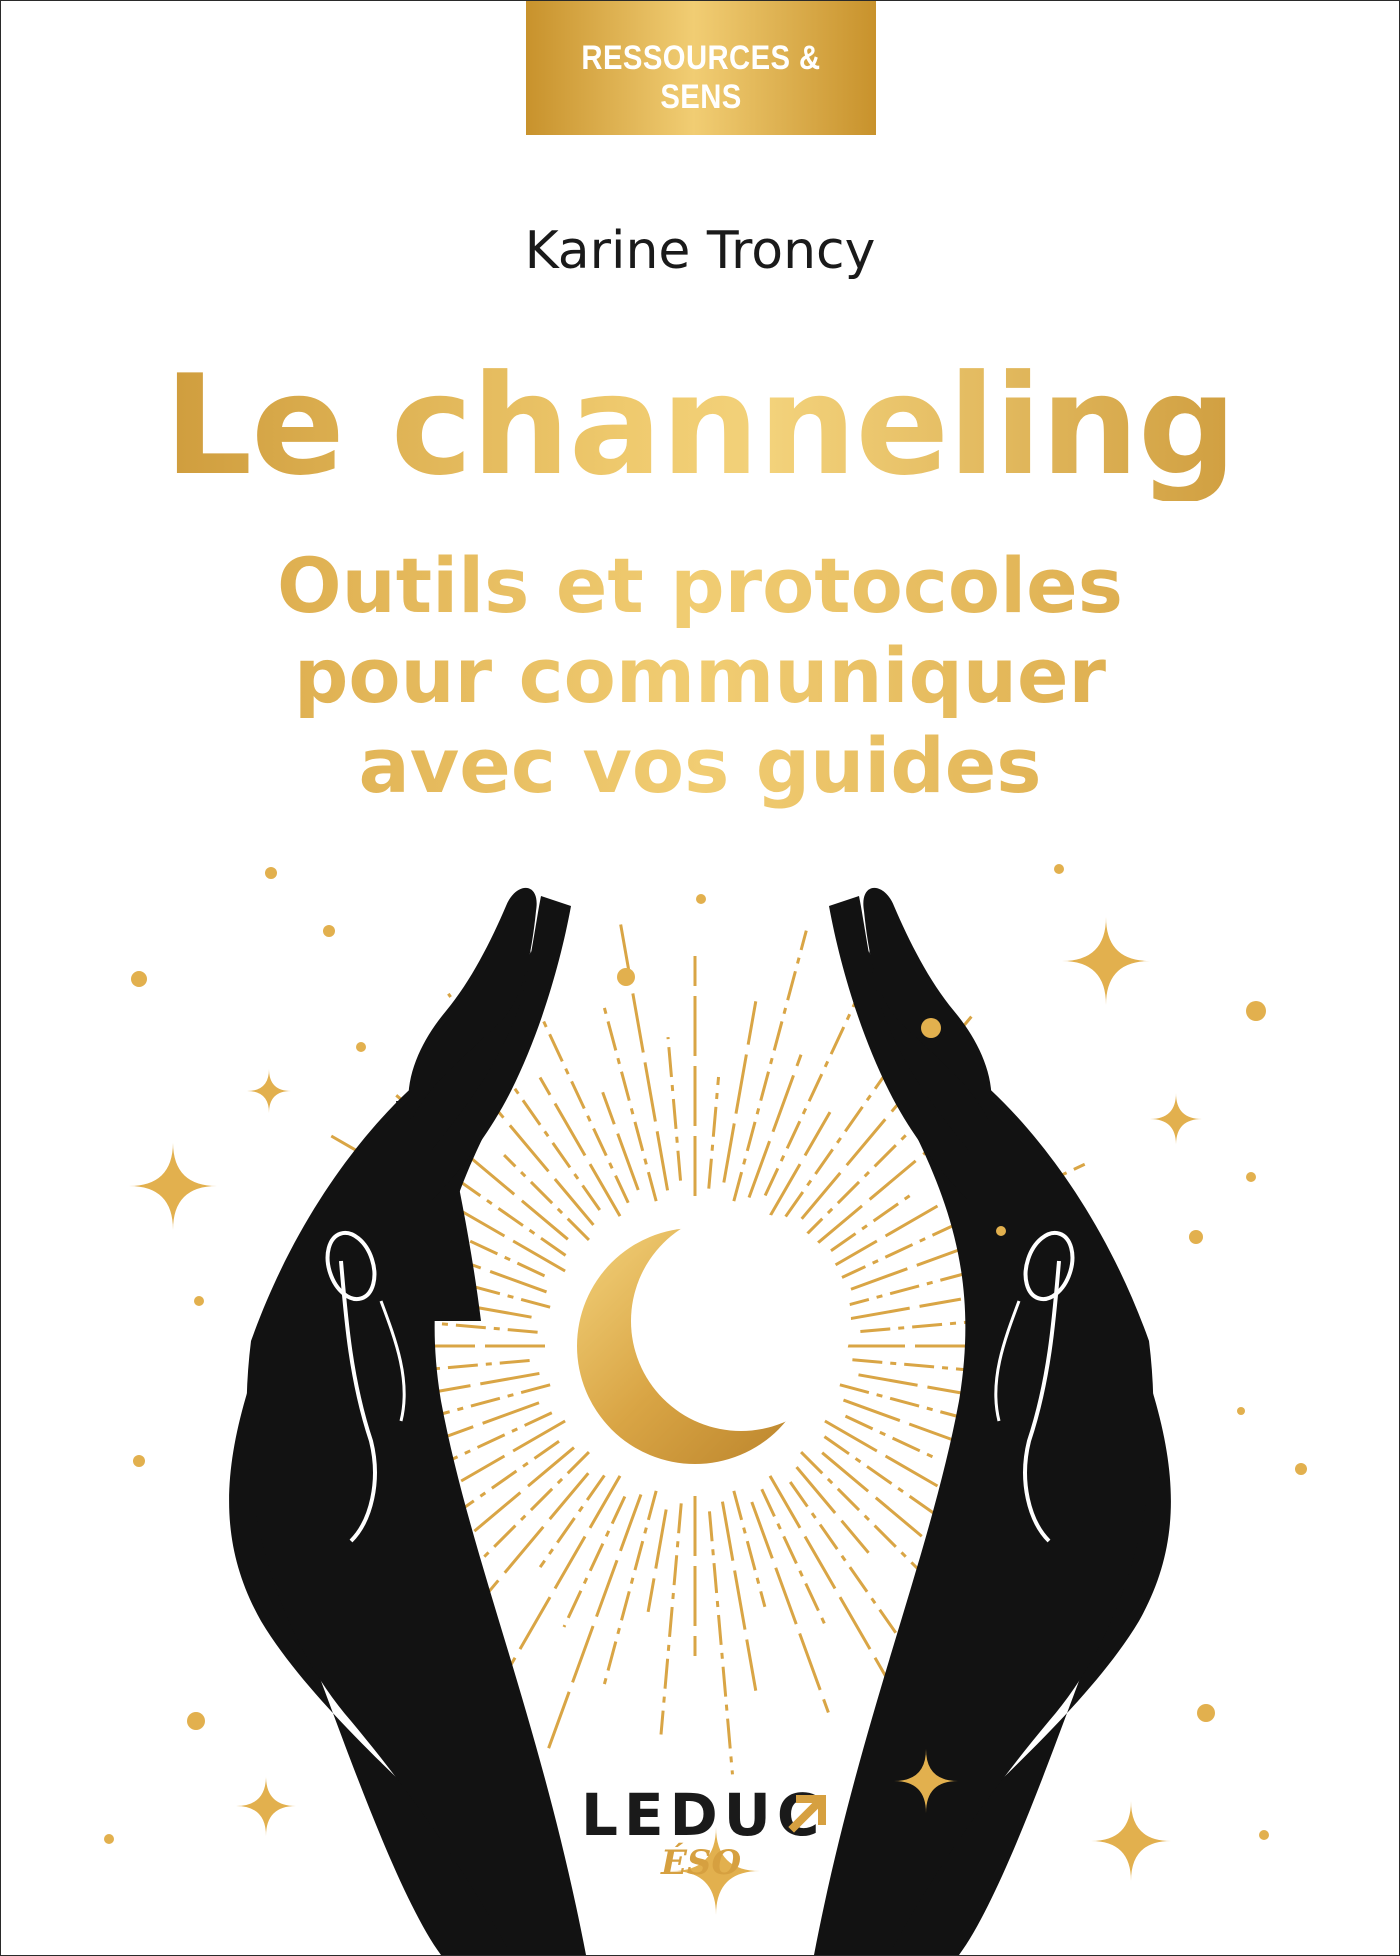 The image size is (1400, 1956). What do you see at coordinates (703, 1836) in the screenshot?
I see `publisher-logo: LEDUC ÉSO` at bounding box center [703, 1836].